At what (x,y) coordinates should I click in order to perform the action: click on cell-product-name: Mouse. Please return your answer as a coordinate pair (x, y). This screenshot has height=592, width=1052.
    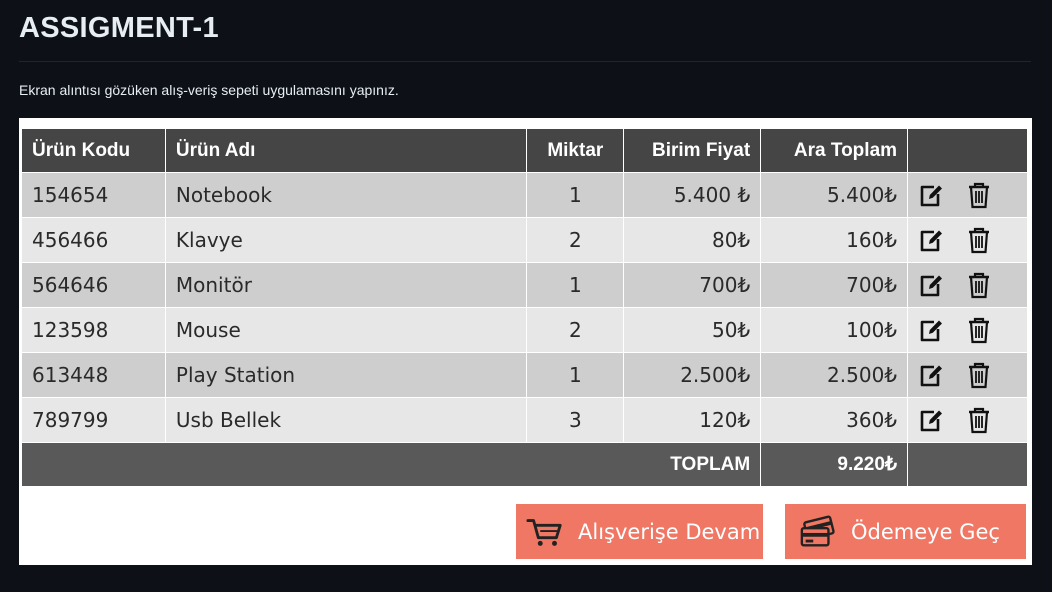
    Looking at the image, I should click on (346, 330).